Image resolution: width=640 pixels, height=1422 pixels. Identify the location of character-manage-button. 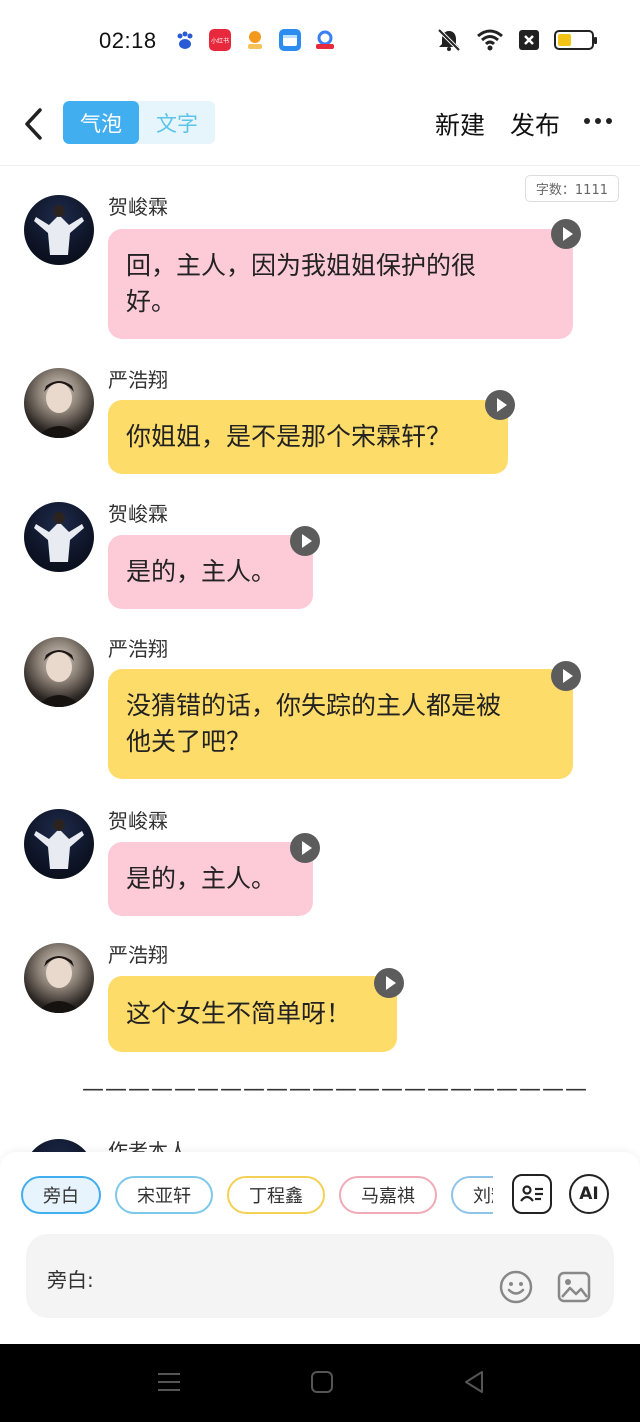
(532, 1194).